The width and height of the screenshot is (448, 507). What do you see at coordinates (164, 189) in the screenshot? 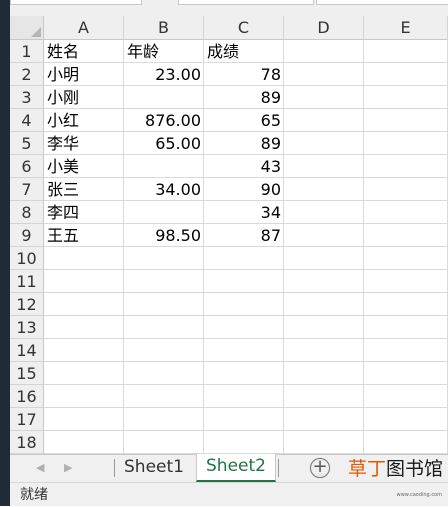
I see `cell-b7: 34.00` at bounding box center [164, 189].